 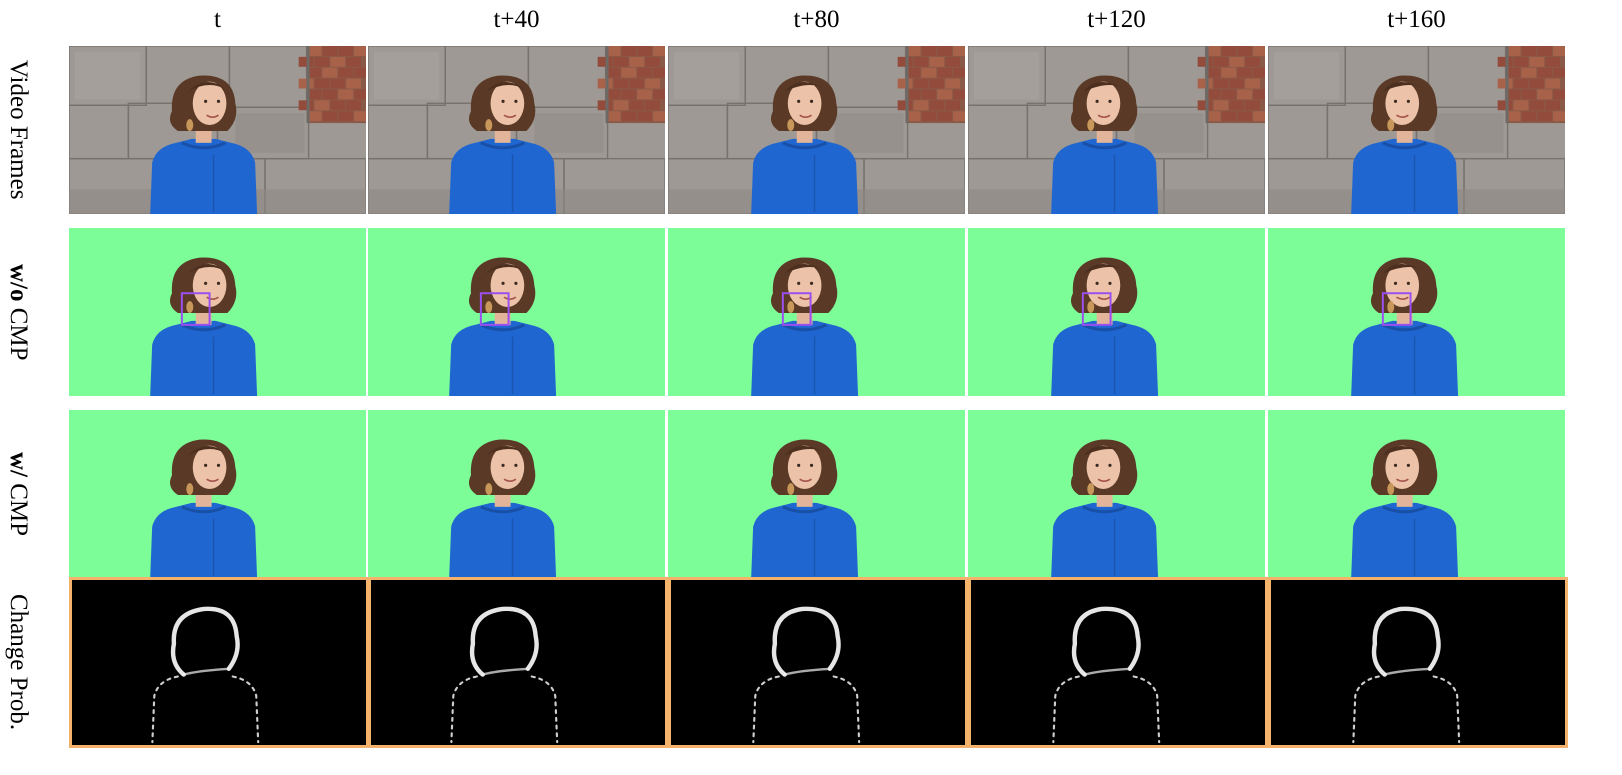 I want to click on row-label-0: Video Frames, so click(x=18, y=130).